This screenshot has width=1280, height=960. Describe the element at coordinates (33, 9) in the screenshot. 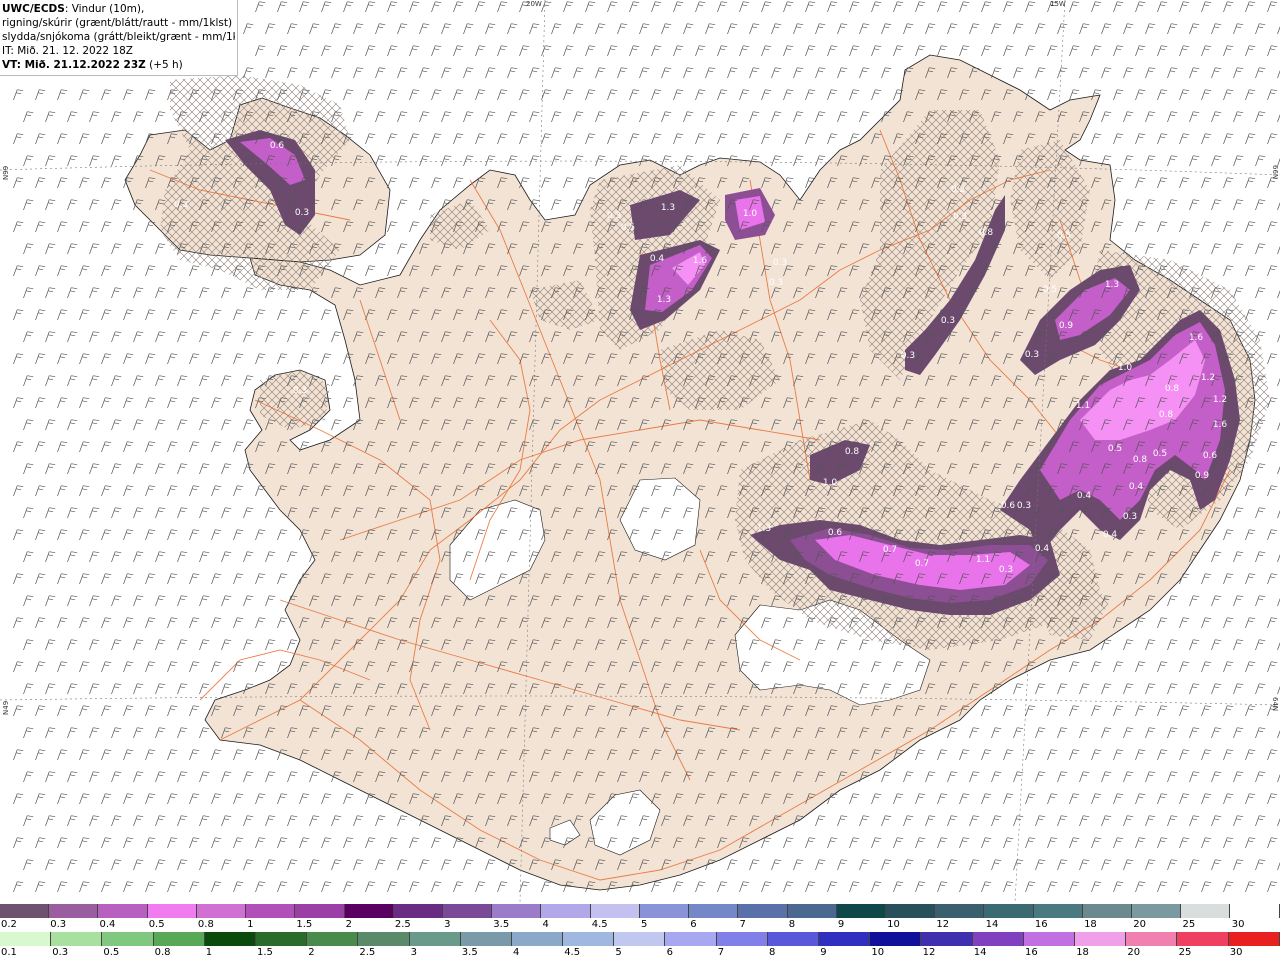

I see `model-name: UWC/ECDS` at that location.